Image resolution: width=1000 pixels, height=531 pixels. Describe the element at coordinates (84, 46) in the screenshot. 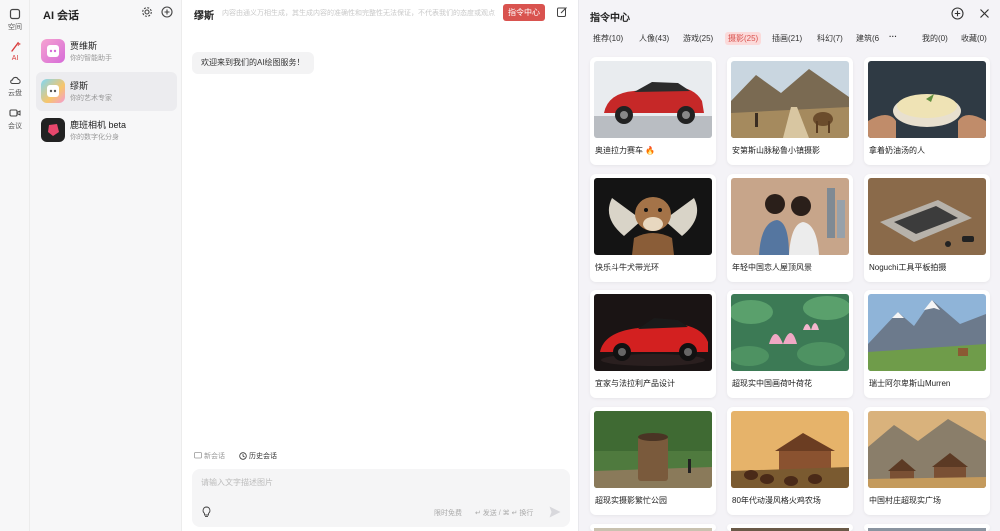

I see `conversation-name: 贾维斯` at that location.